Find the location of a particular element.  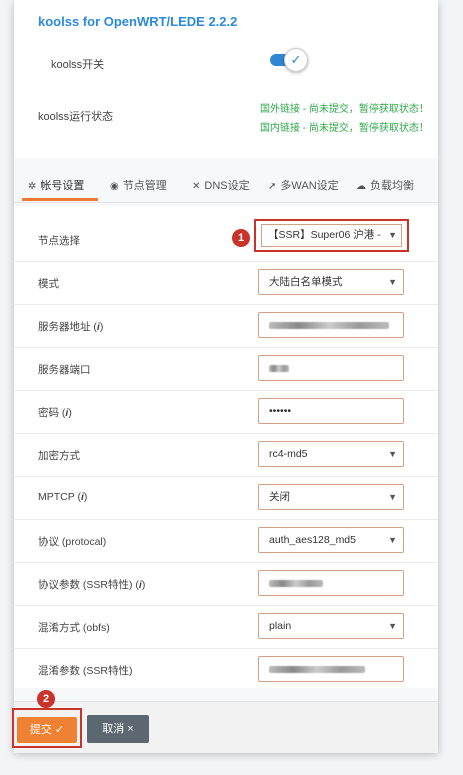

tab-label: 节点管理 is located at coordinates (144, 186).